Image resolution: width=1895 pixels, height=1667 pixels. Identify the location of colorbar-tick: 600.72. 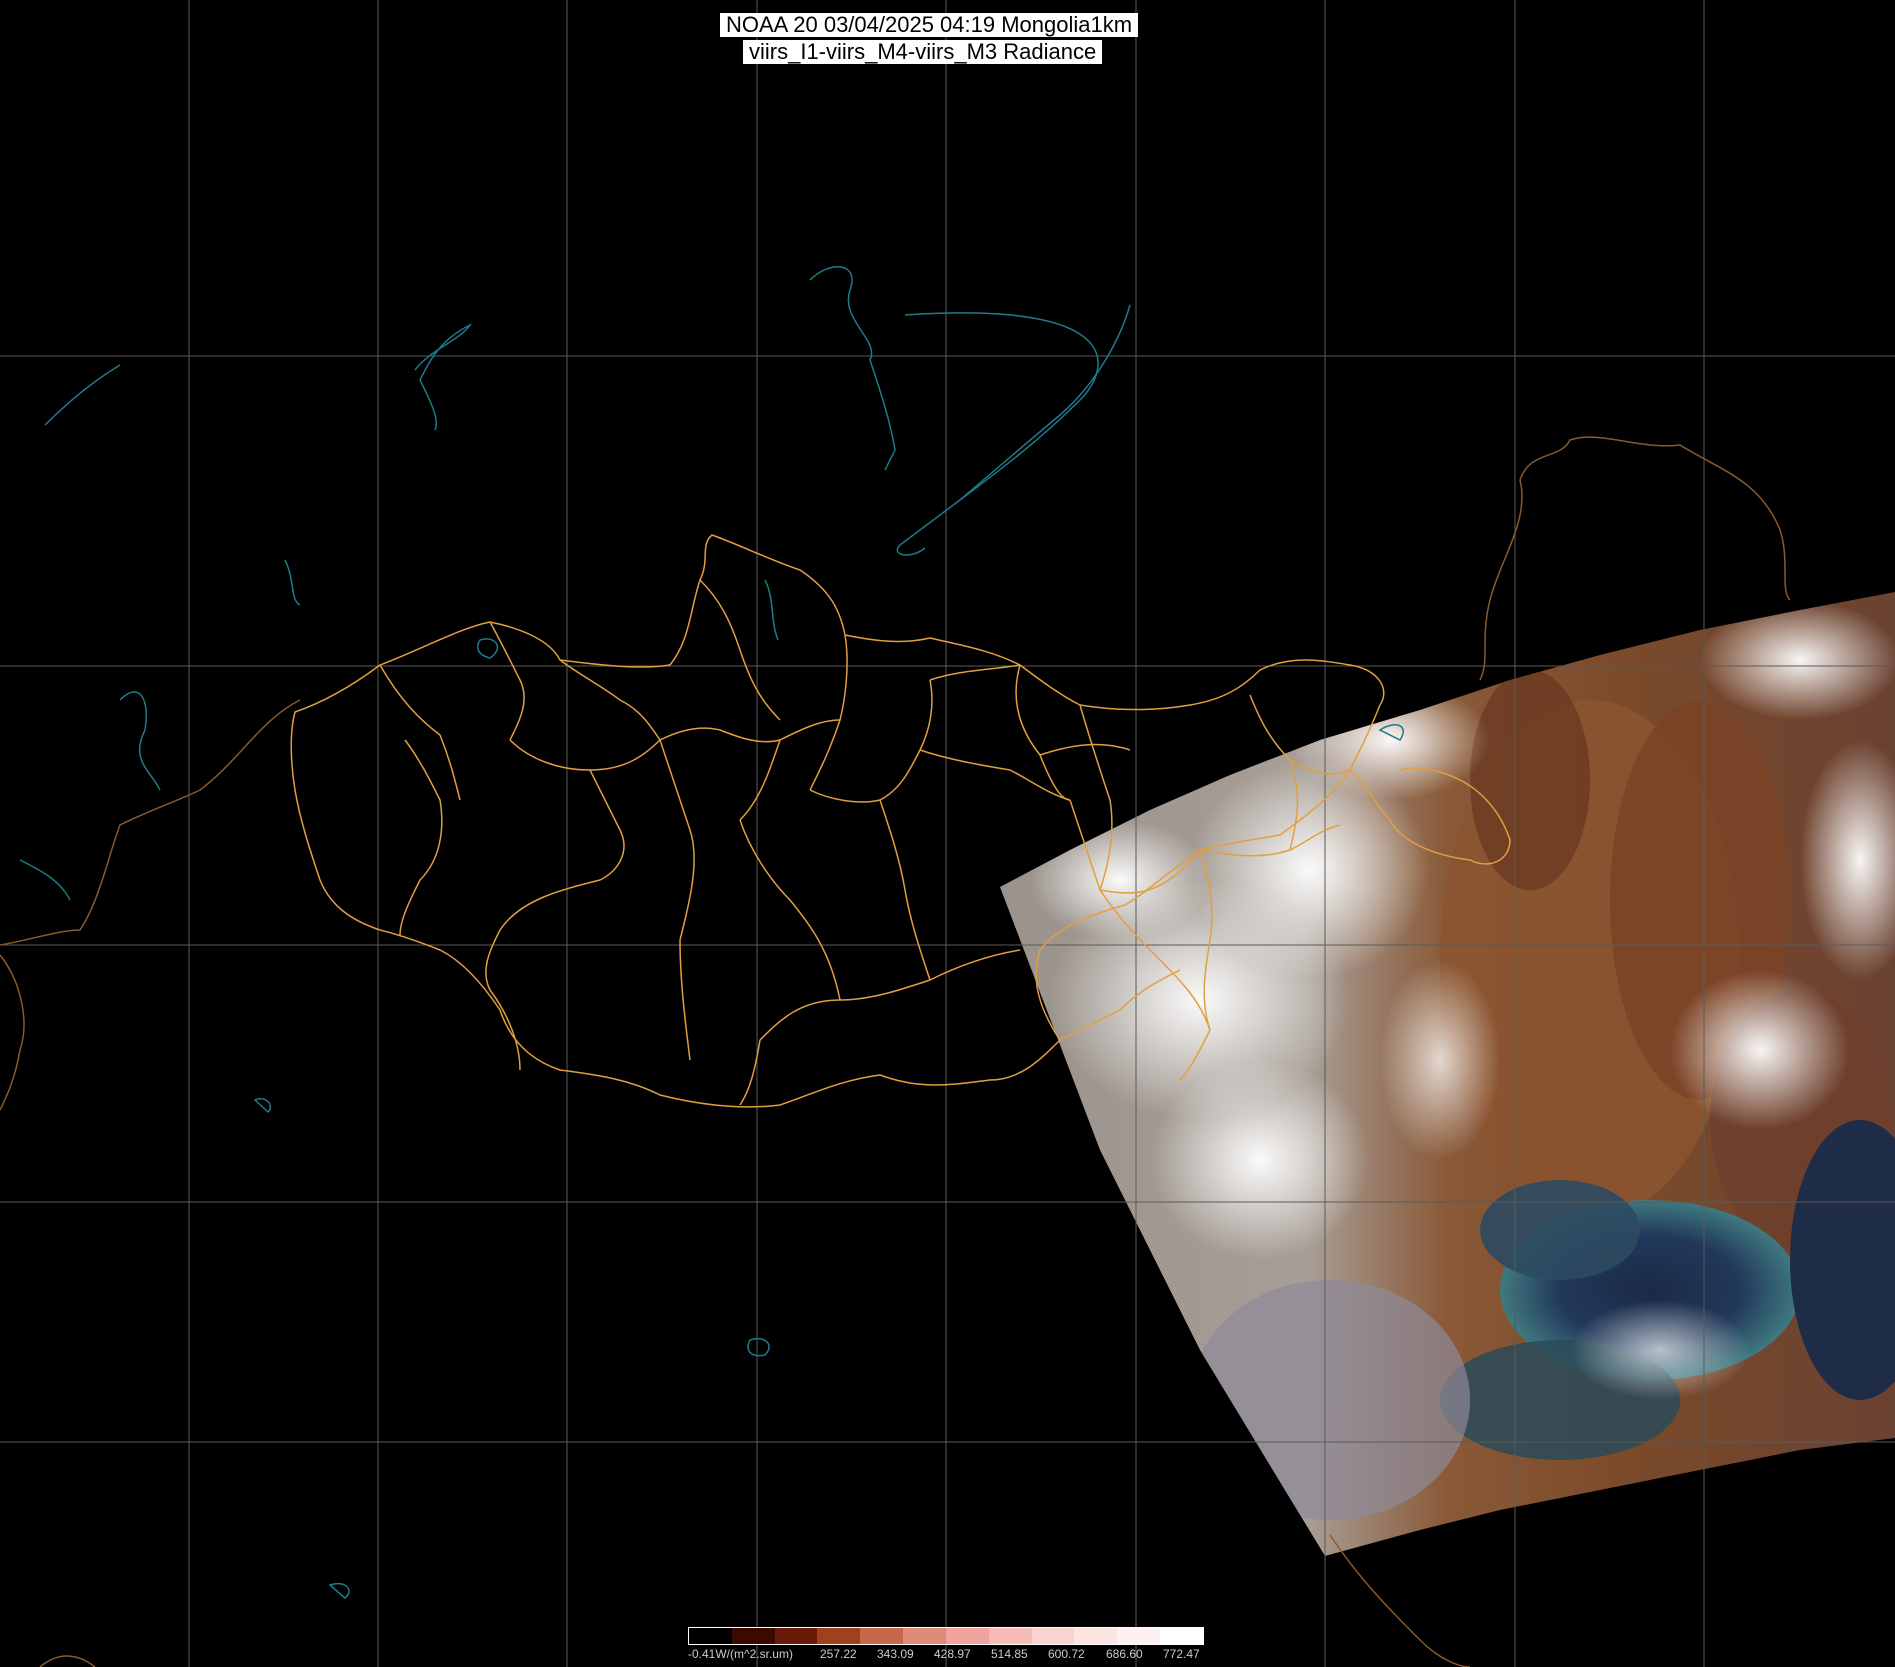
(1066, 1654).